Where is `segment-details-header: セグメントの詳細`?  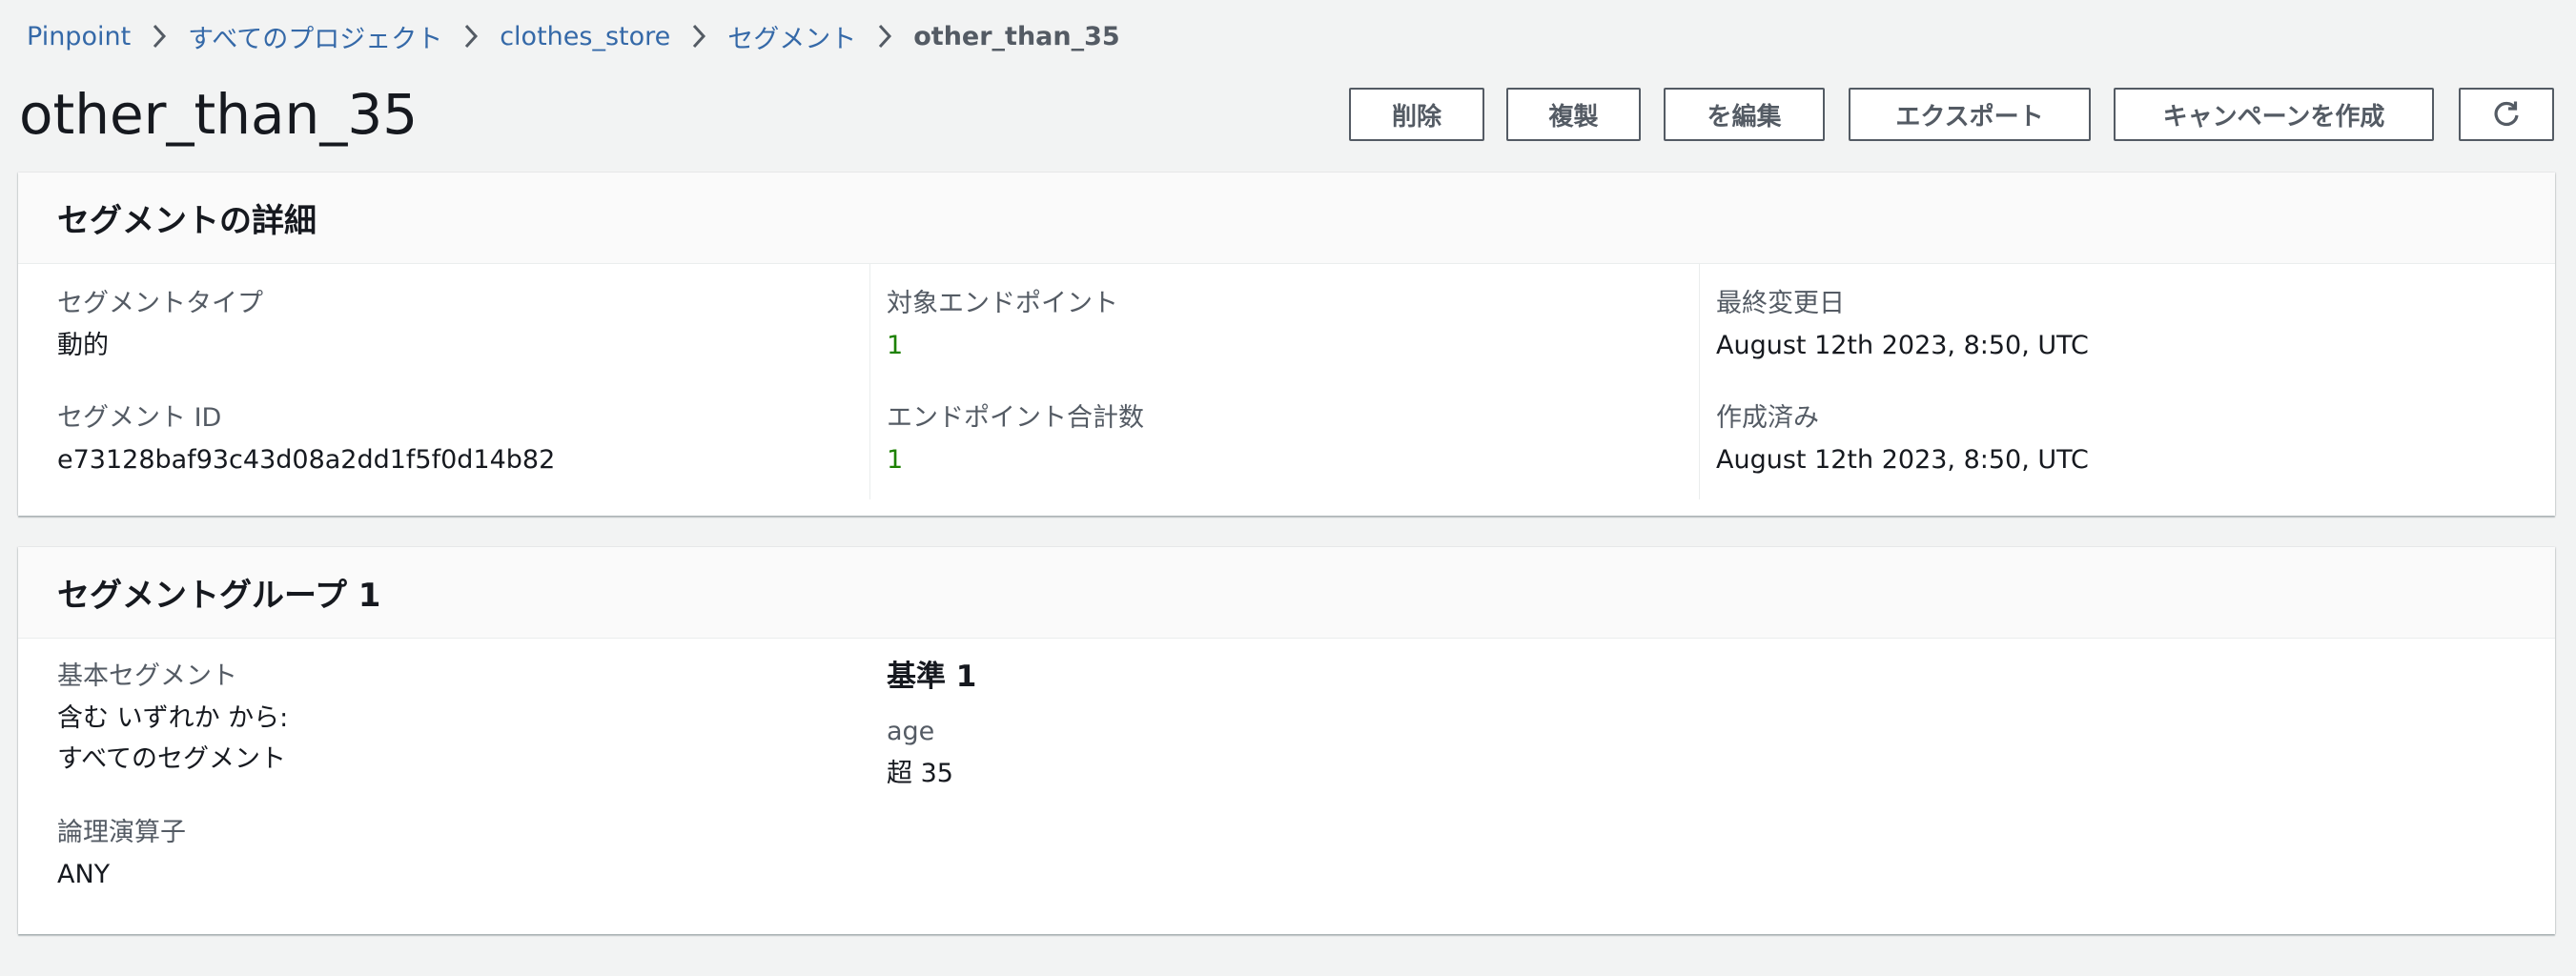
segment-details-header: セグメントの詳細 is located at coordinates (1286, 219).